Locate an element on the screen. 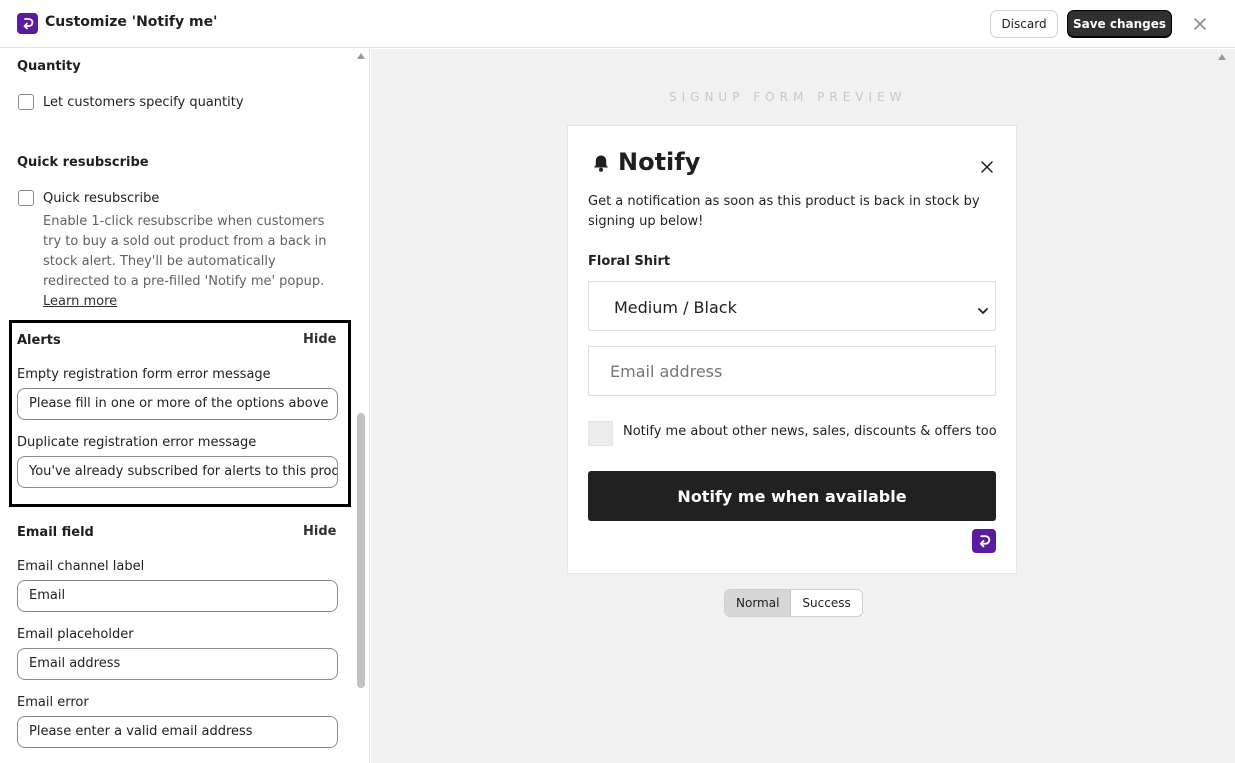 The height and width of the screenshot is (763, 1235). quantity-checkbox is located at coordinates (26, 102).